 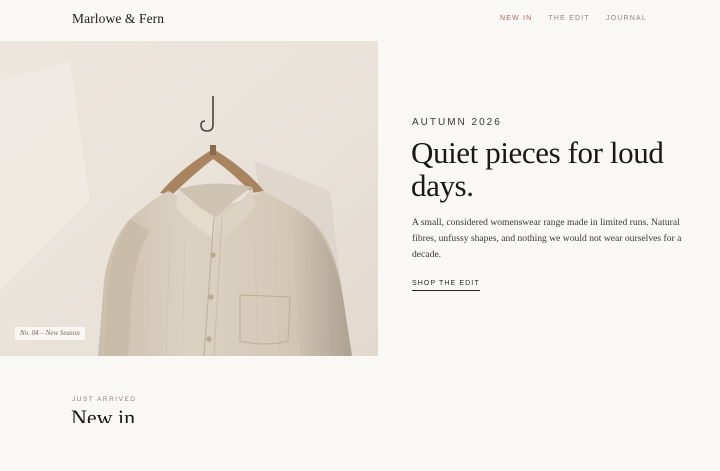 What do you see at coordinates (104, 399) in the screenshot?
I see `section-eyebrow: JUST ARRIVED` at bounding box center [104, 399].